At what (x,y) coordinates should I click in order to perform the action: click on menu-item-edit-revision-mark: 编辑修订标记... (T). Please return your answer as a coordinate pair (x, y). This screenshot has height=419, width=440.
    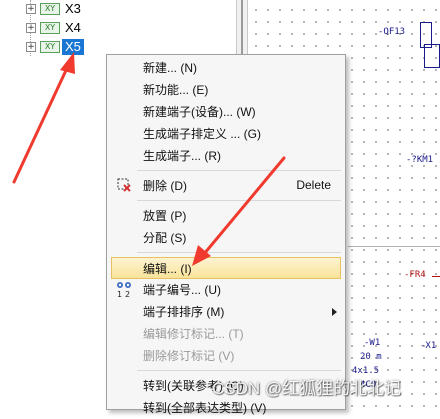
    Looking at the image, I should click on (226, 334).